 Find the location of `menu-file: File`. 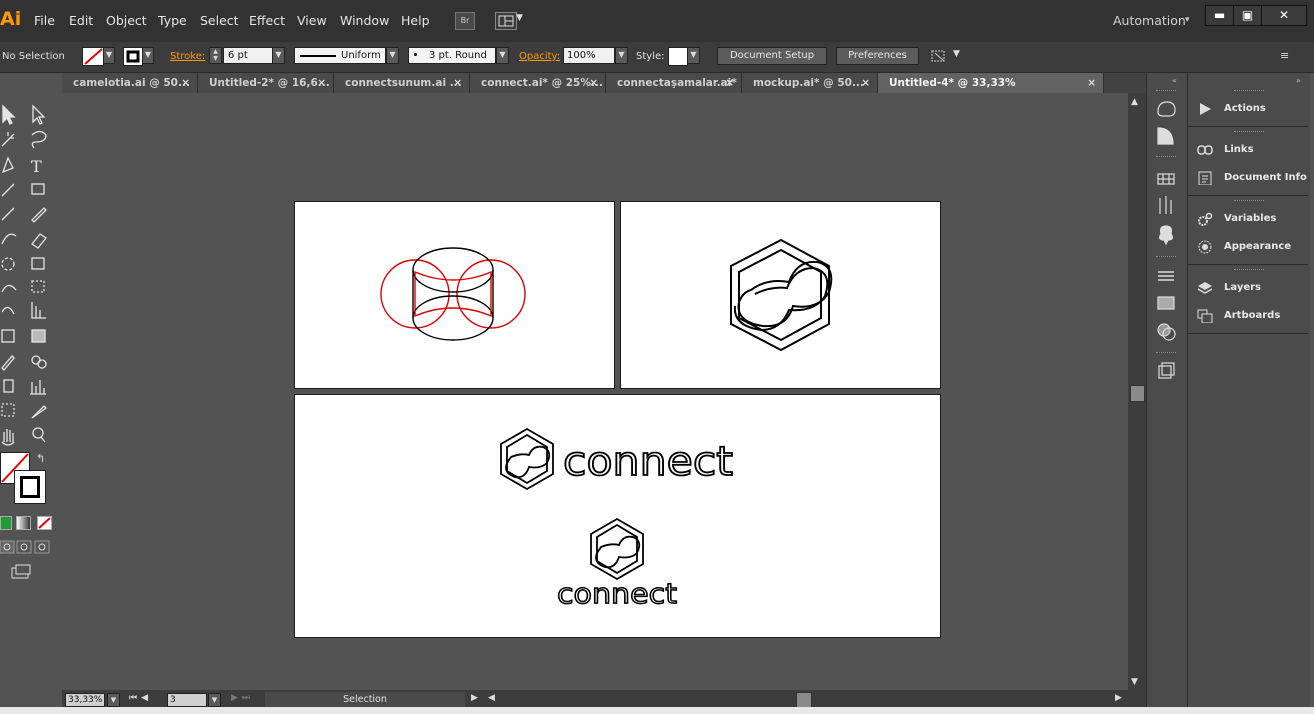

menu-file: File is located at coordinates (44, 20).